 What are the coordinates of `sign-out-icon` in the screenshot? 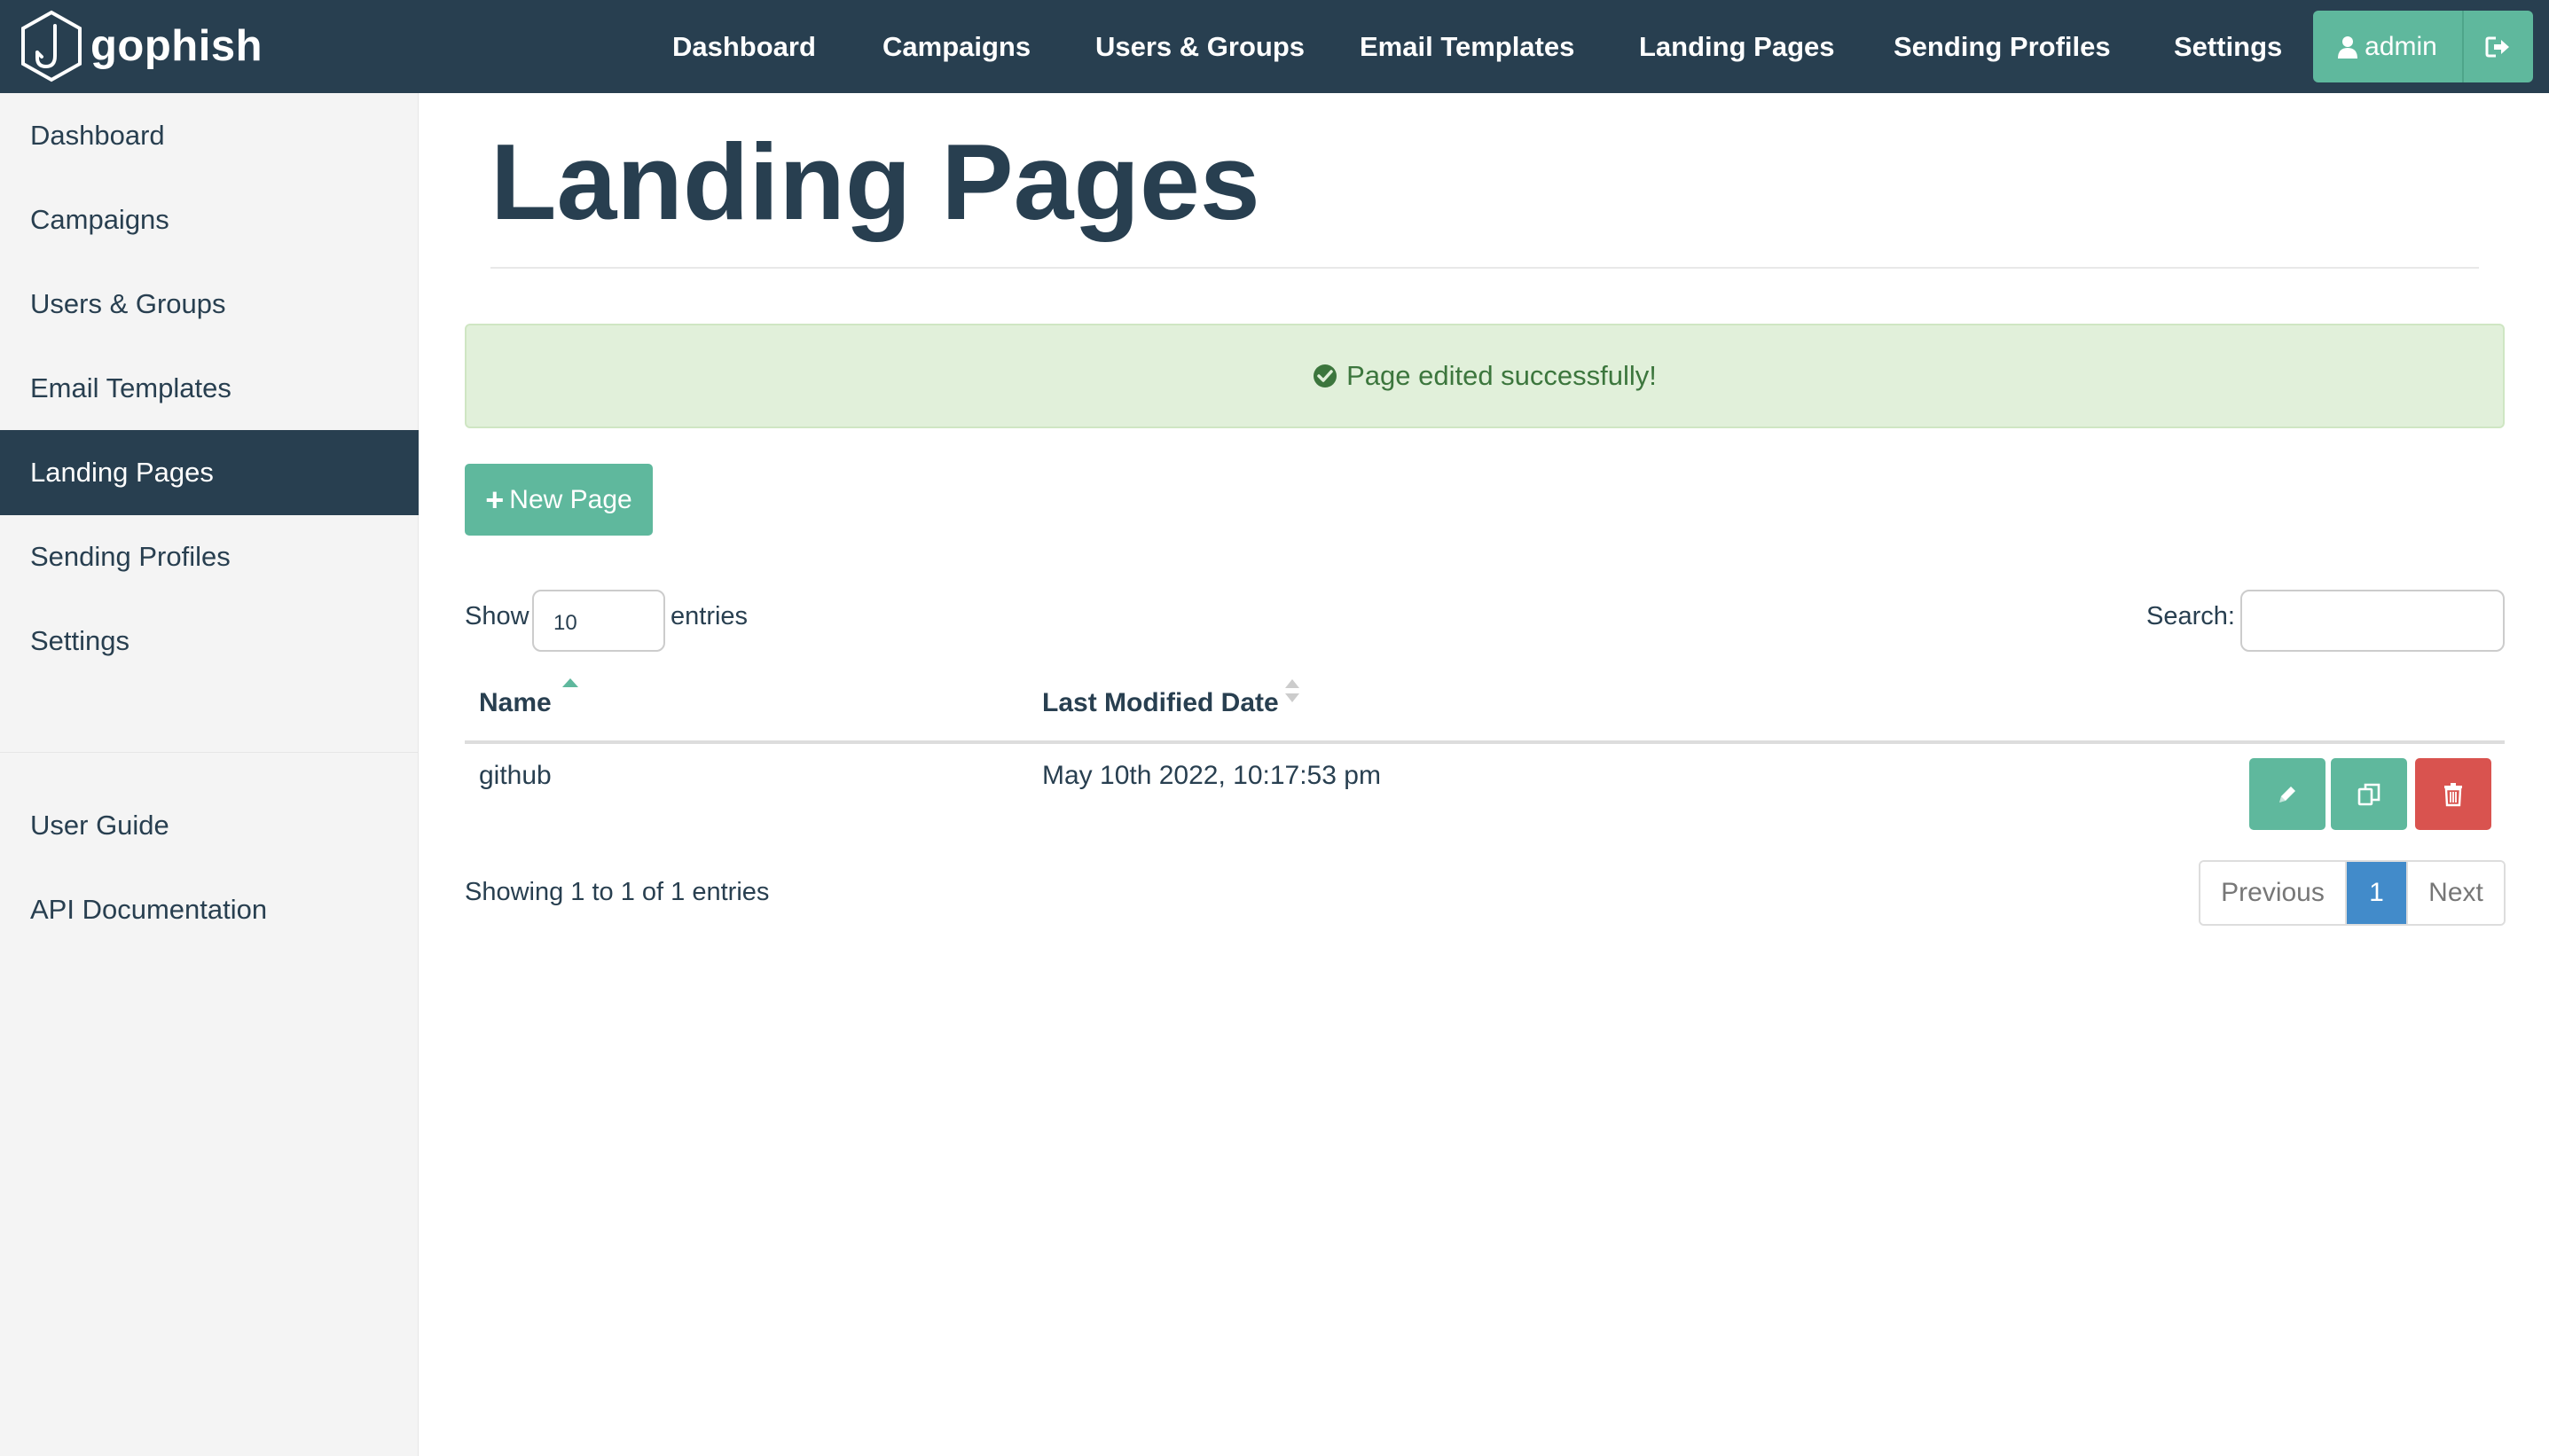 It's located at (2497, 46).